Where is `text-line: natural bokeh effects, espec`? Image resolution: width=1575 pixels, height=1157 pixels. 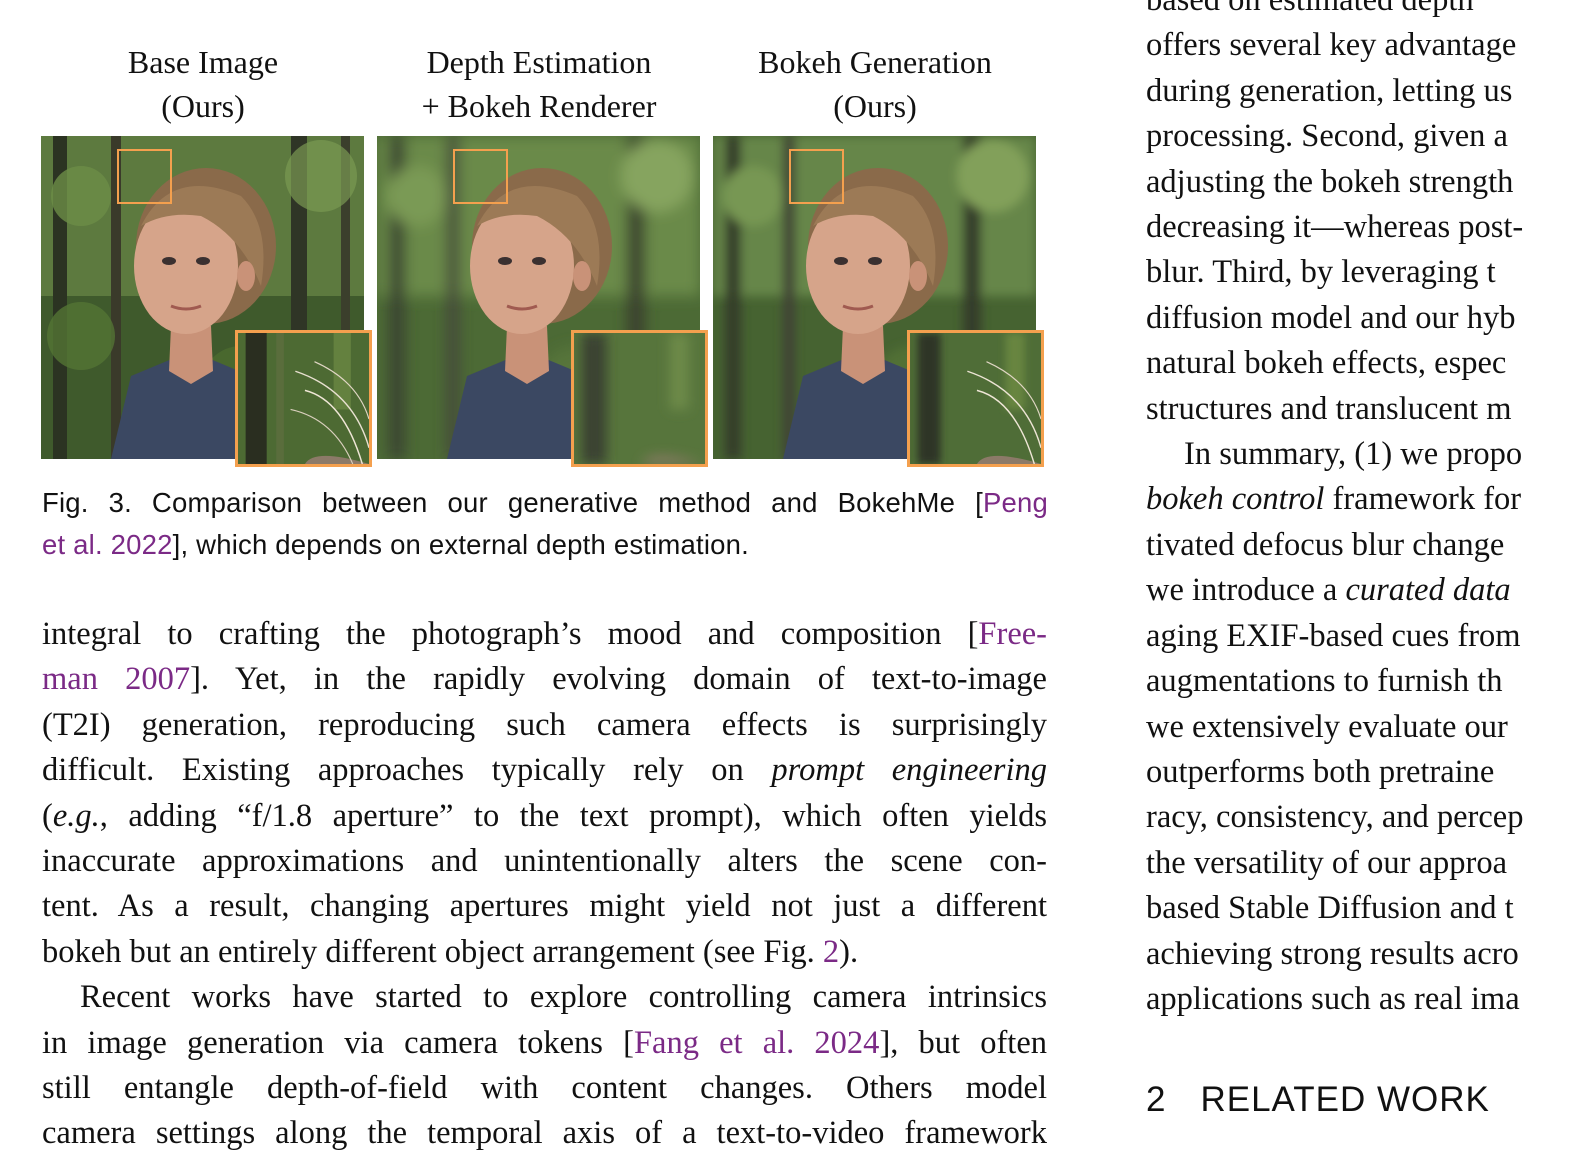
text-line: natural bokeh effects, espec is located at coordinates (1326, 363).